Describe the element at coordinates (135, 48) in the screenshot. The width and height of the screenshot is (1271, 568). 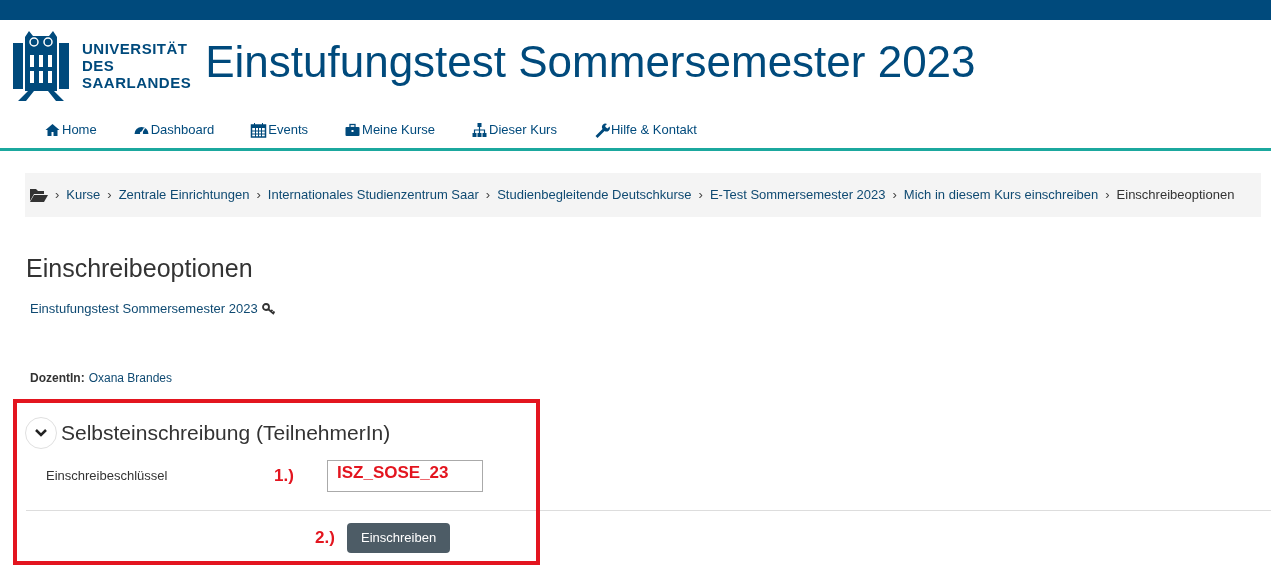
I see `logo-text-line: UNIVERSITÄT` at that location.